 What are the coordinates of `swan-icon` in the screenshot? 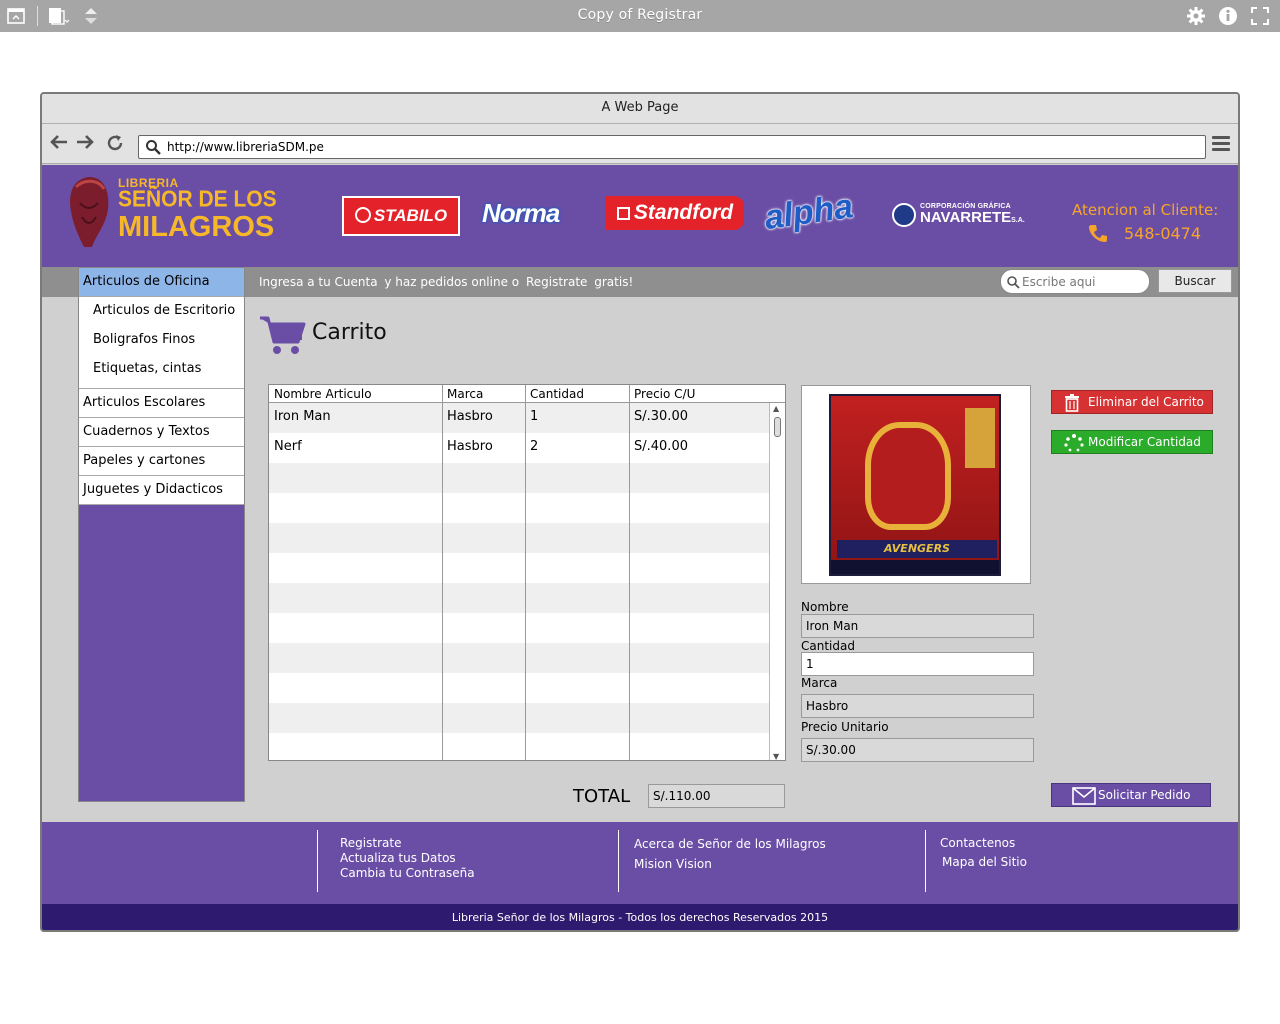 It's located at (362, 215).